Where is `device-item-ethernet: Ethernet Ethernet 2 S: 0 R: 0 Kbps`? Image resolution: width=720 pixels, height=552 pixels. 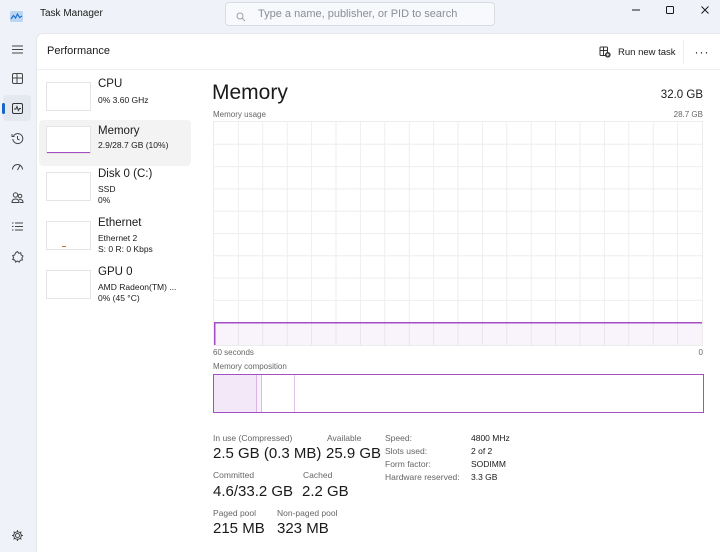 device-item-ethernet: Ethernet Ethernet 2 S: 0 R: 0 Kbps is located at coordinates (115, 240).